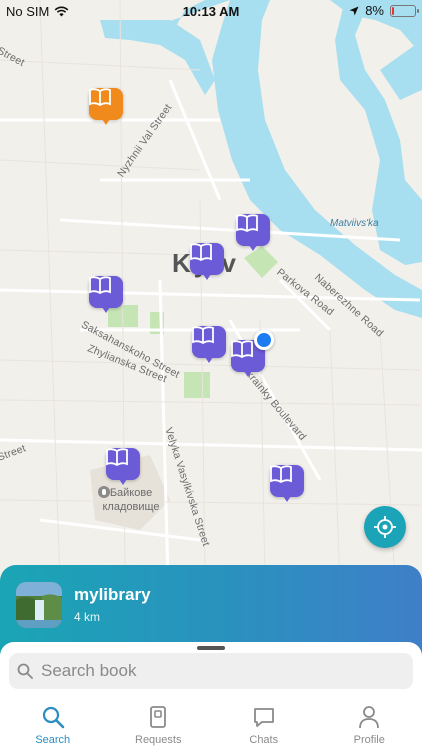  Describe the element at coordinates (61, 11) in the screenshot. I see `wifi-icon` at that location.